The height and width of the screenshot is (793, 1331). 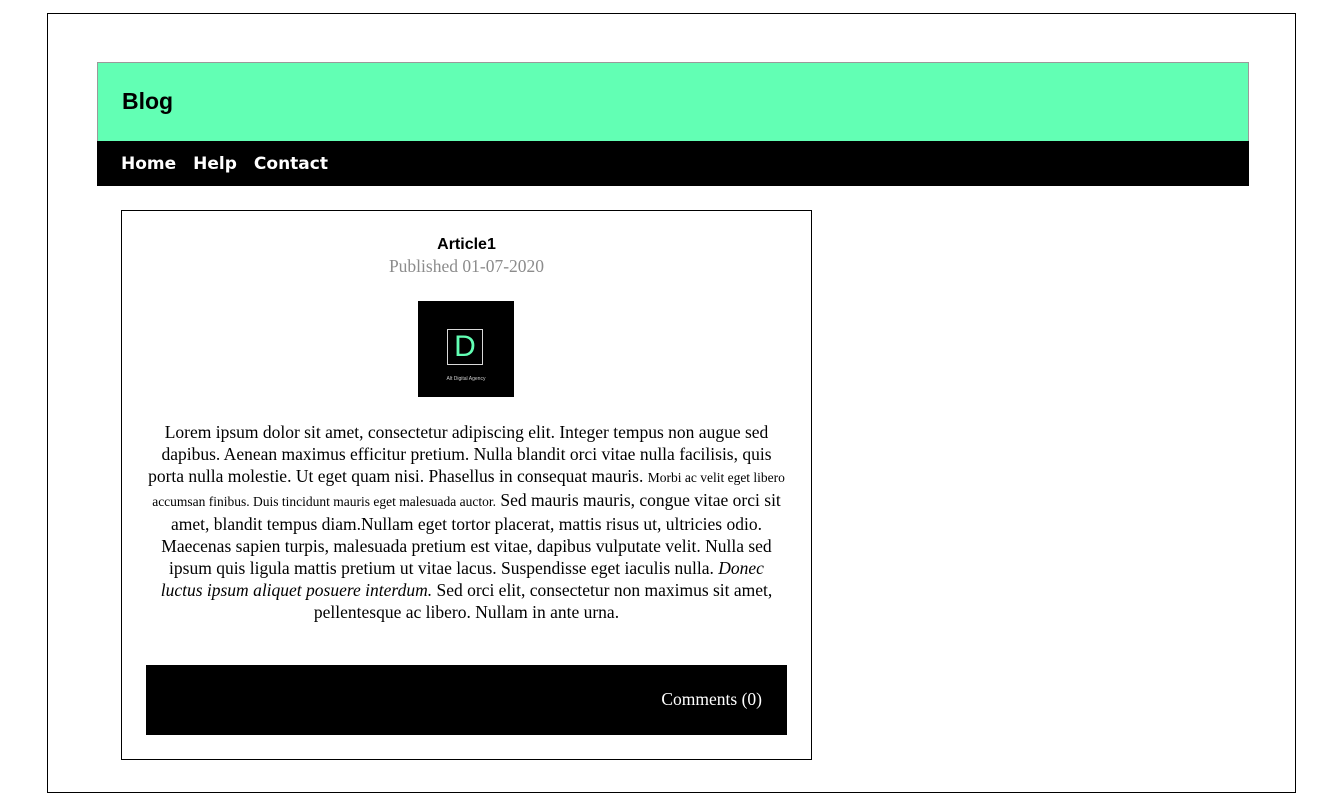 What do you see at coordinates (466, 700) in the screenshot?
I see `comments-bar: Comments (0)` at bounding box center [466, 700].